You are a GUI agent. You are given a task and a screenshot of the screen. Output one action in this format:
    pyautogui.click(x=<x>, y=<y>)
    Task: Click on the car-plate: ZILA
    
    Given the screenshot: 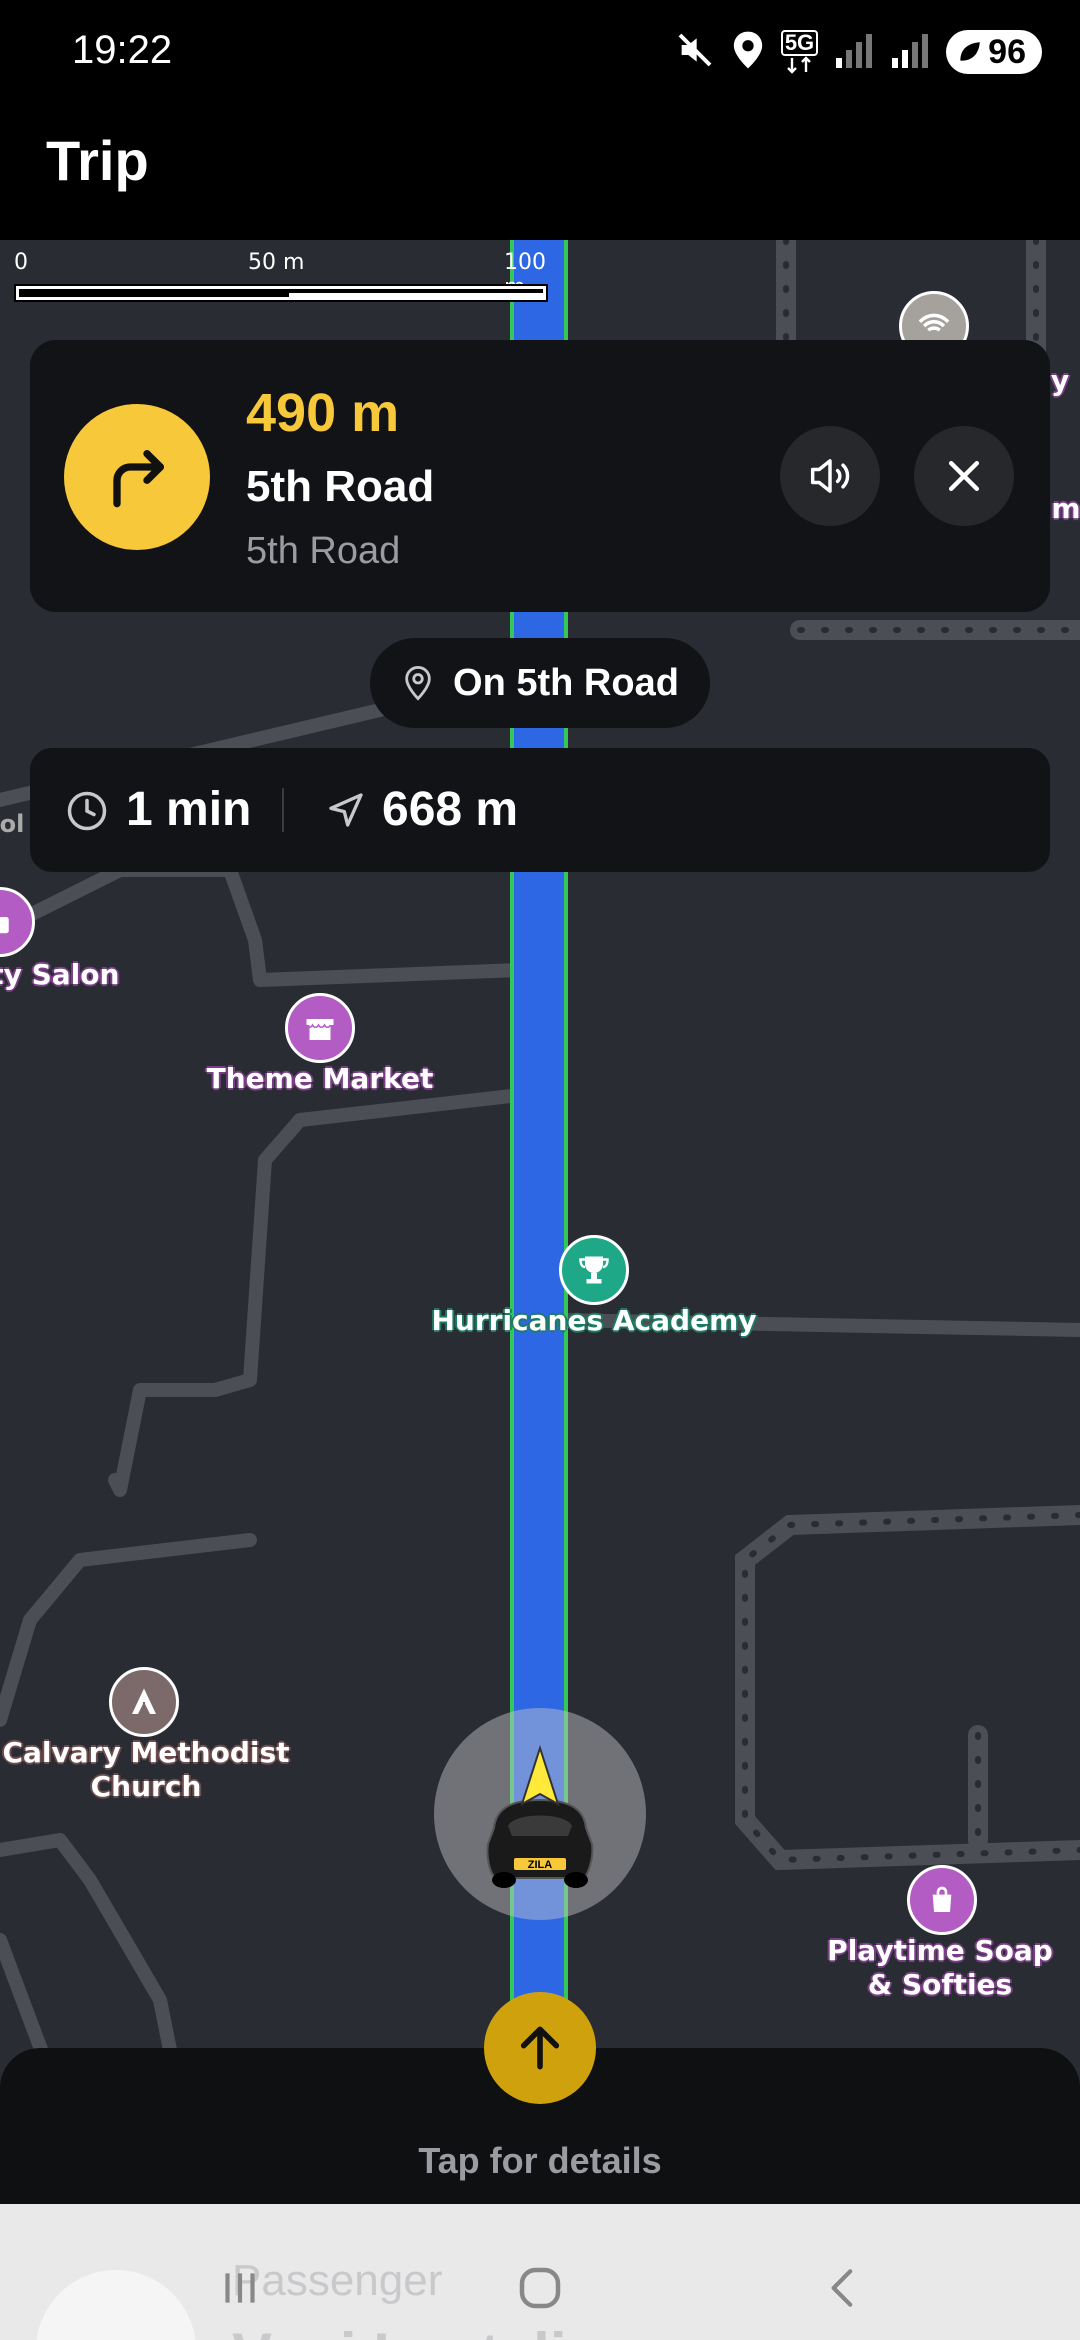 What is the action you would take?
    pyautogui.click(x=540, y=1865)
    